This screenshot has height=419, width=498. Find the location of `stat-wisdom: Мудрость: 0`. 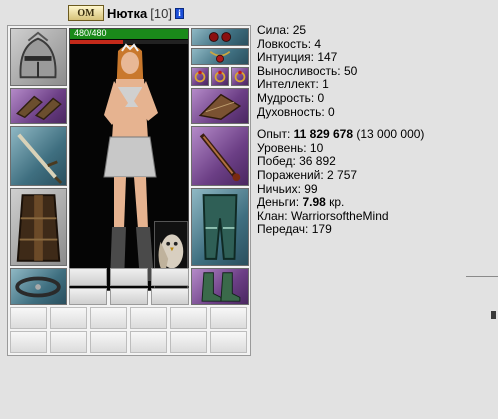

stat-wisdom: Мудрость: 0 is located at coordinates (291, 97).